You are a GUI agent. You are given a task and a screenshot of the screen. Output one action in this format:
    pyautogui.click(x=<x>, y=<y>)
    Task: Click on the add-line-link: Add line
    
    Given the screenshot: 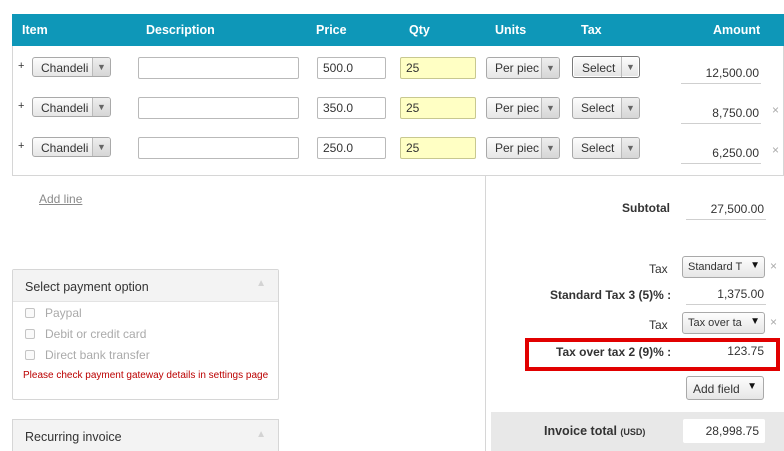 What is the action you would take?
    pyautogui.click(x=60, y=199)
    